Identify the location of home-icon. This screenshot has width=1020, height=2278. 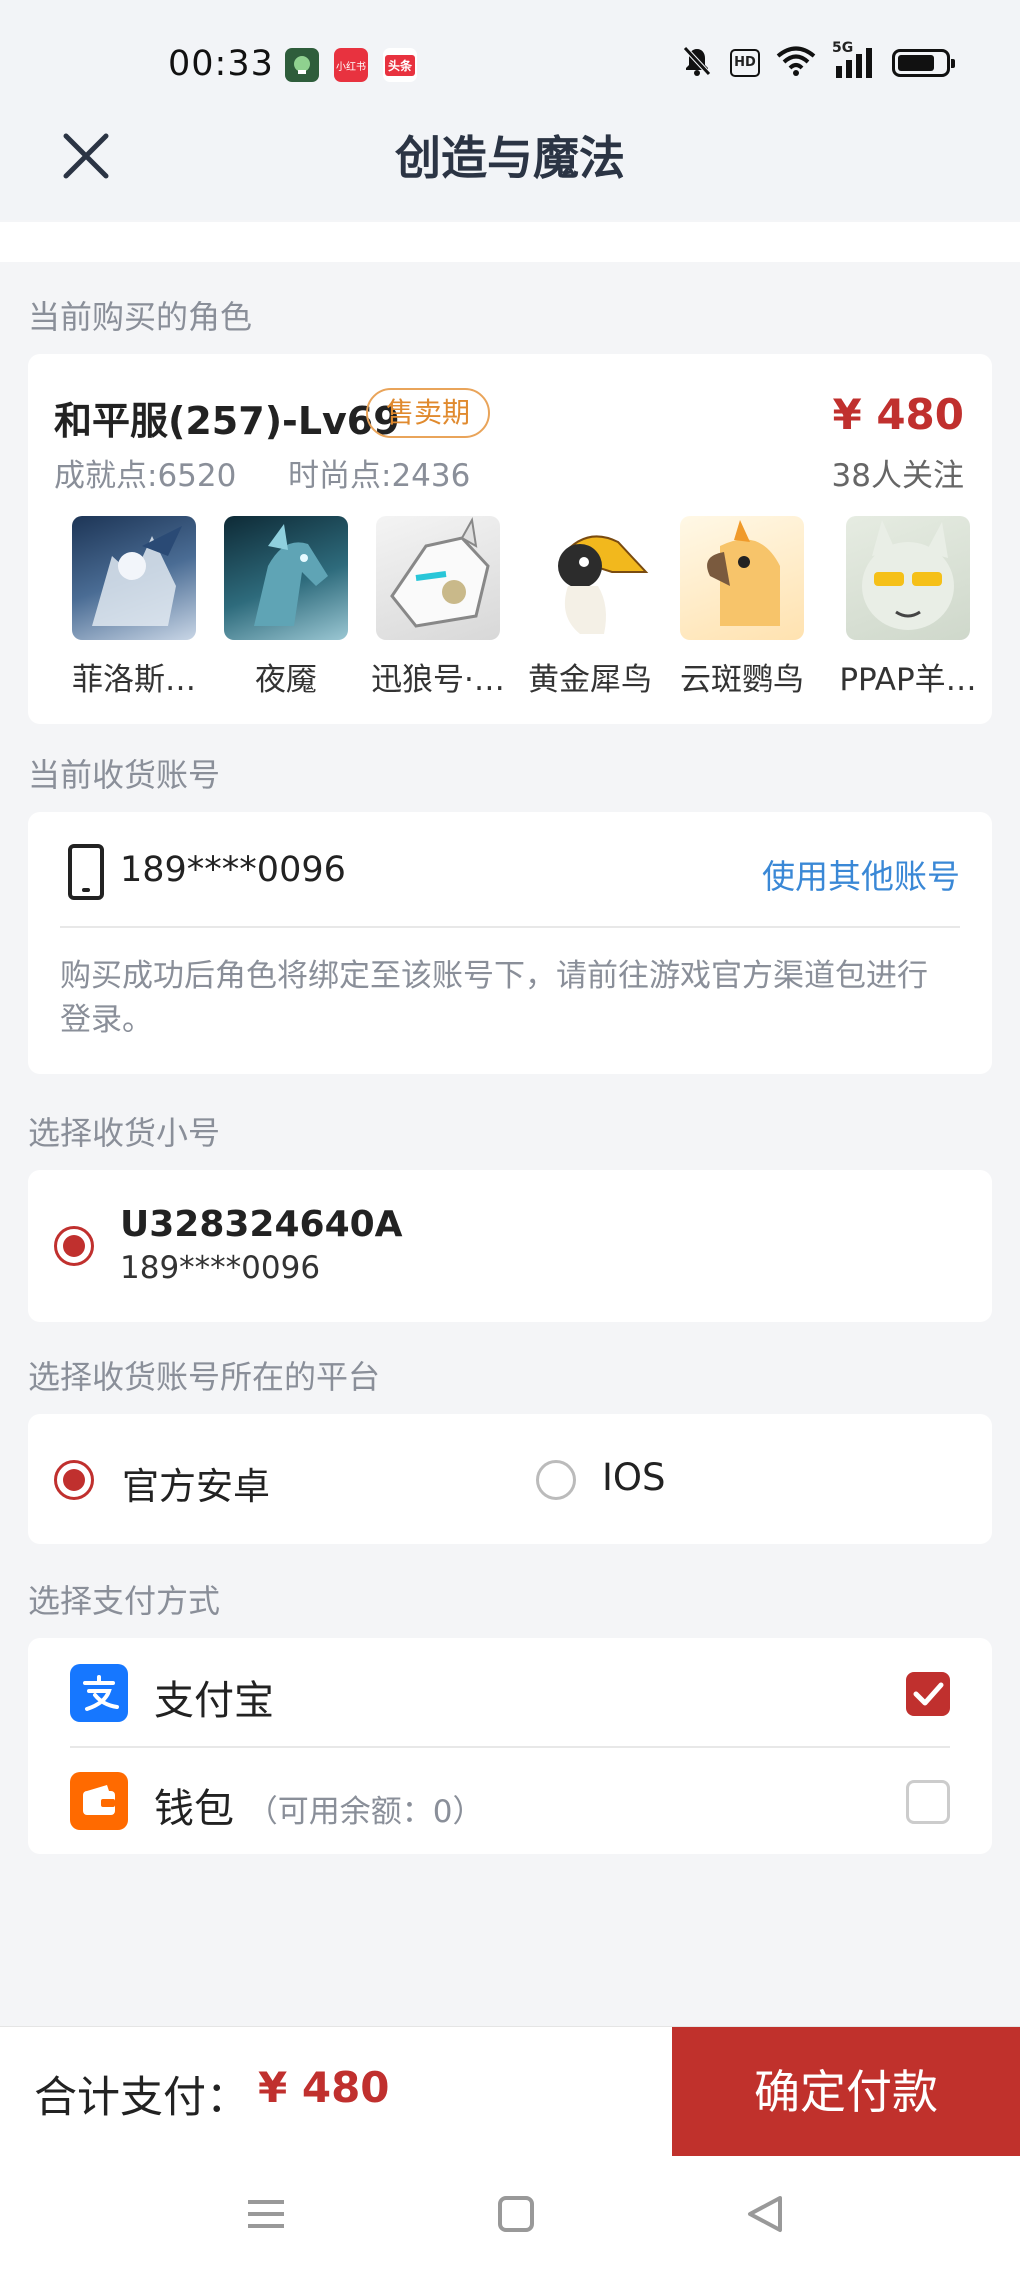
(516, 2214).